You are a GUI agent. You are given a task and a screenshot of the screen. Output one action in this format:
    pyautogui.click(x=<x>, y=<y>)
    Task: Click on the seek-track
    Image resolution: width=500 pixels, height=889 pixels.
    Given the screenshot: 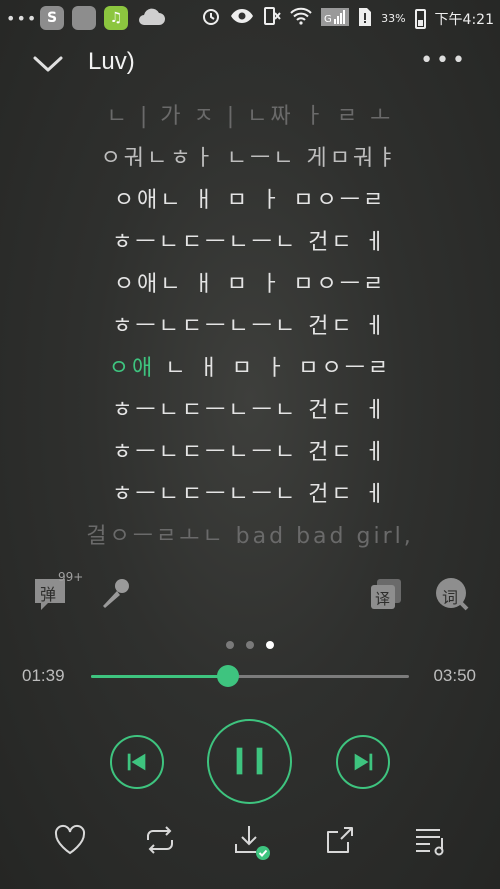 What is the action you would take?
    pyautogui.click(x=250, y=676)
    